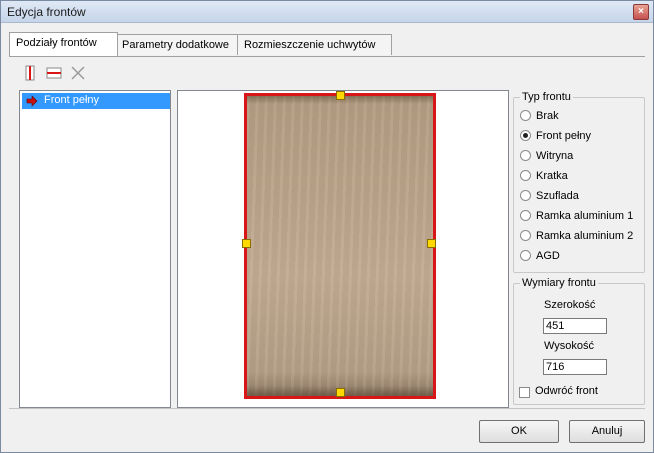 This screenshot has height=453, width=654. Describe the element at coordinates (340, 392) in the screenshot. I see `resize-handle-bottom` at that location.